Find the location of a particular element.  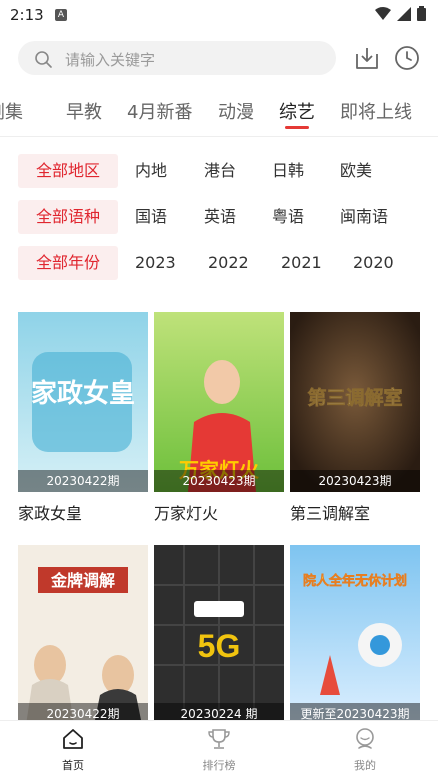

filter-region-hk-tw: 港台 is located at coordinates (220, 171).